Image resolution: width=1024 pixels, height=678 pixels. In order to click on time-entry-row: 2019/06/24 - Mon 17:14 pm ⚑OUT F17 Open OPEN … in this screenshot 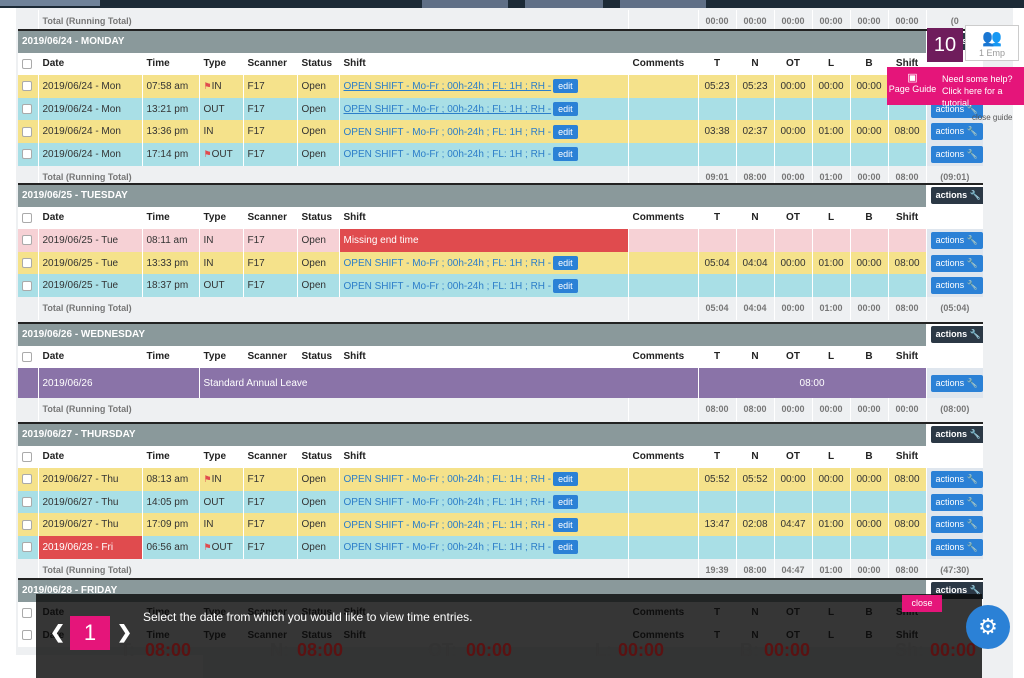, I will do `click(501, 154)`.